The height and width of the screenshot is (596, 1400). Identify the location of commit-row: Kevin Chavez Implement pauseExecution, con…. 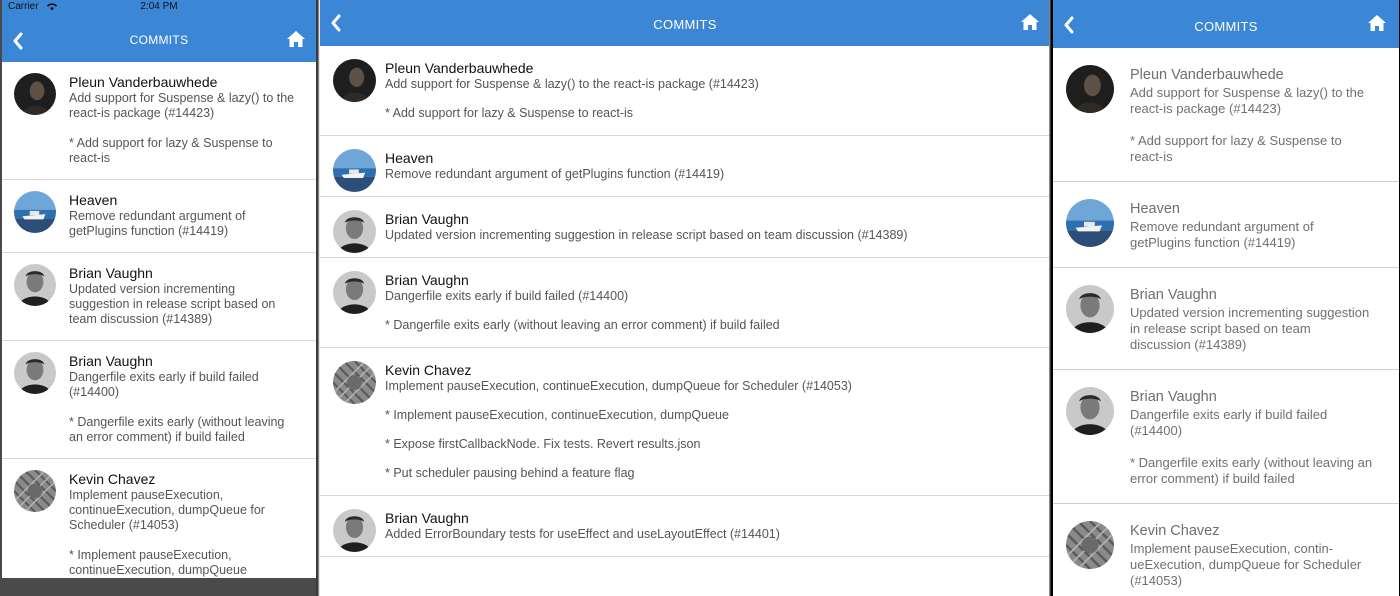
(159, 518).